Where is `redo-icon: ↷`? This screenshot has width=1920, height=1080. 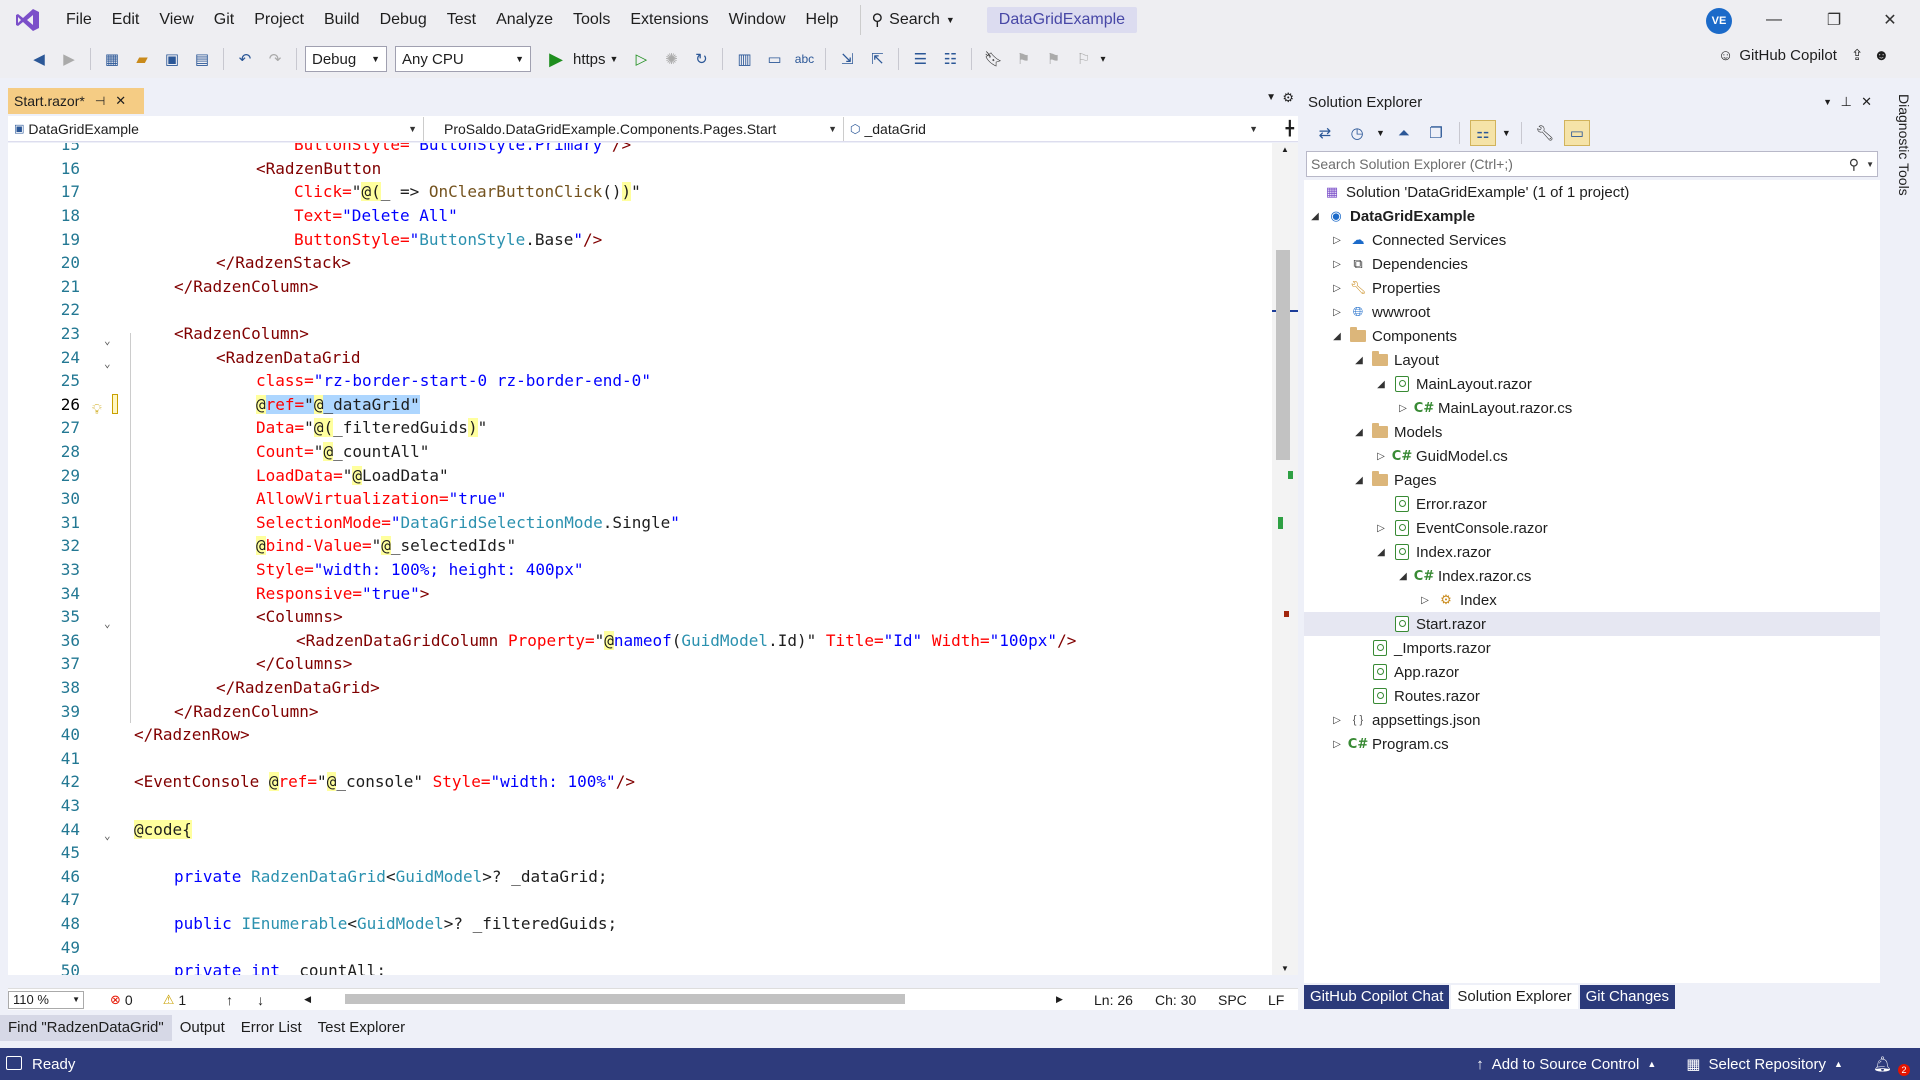 redo-icon: ↷ is located at coordinates (275, 59).